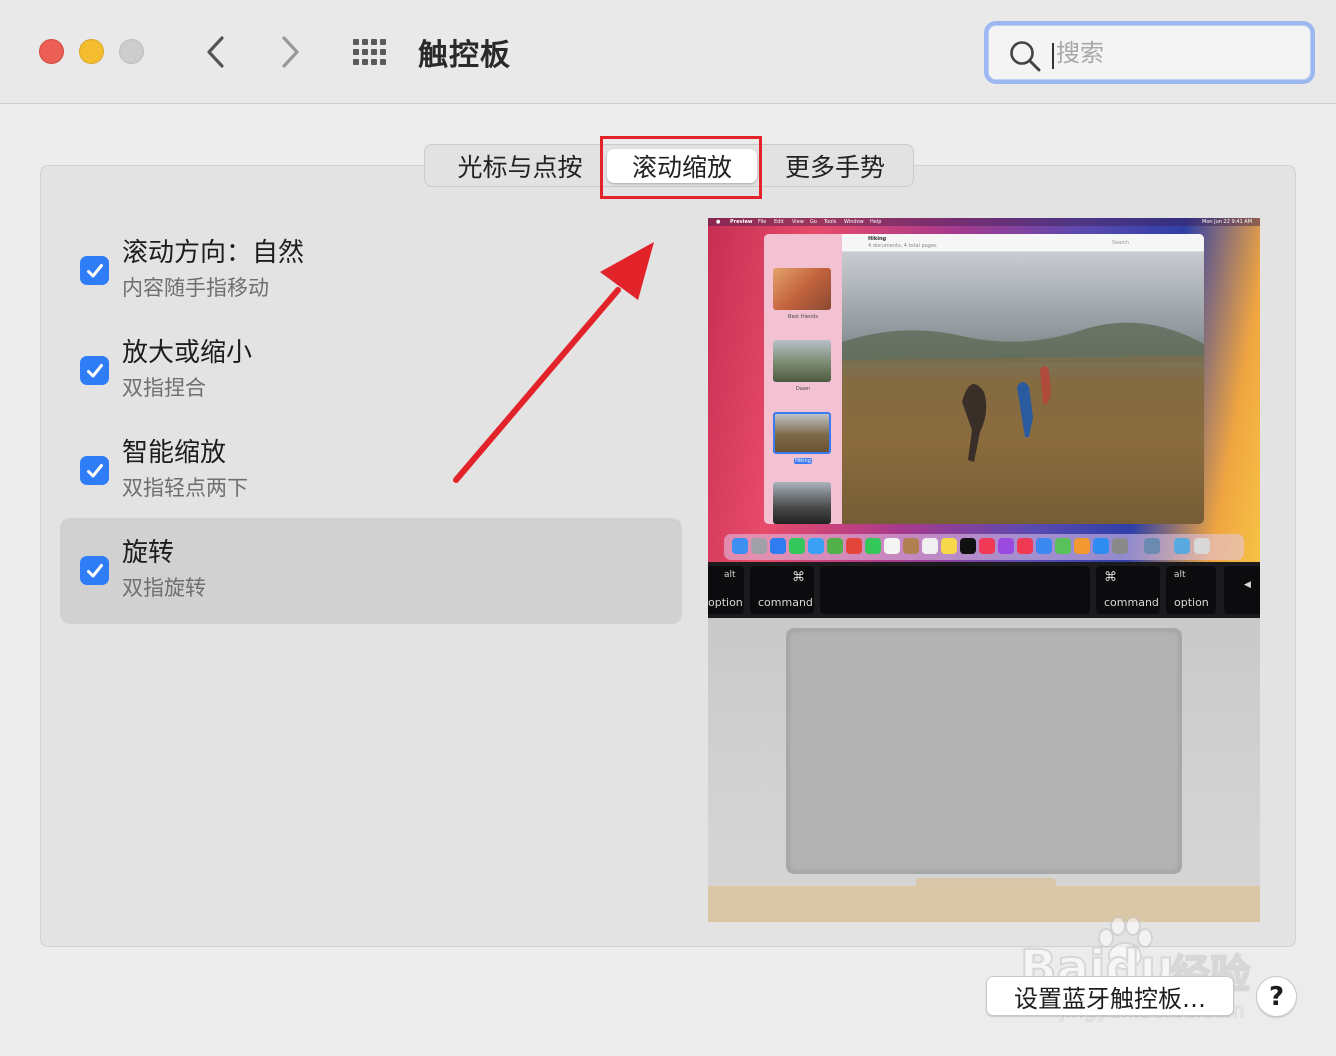  I want to click on doc-subtitle: 4 documents, 4 total pages, so click(902, 246).